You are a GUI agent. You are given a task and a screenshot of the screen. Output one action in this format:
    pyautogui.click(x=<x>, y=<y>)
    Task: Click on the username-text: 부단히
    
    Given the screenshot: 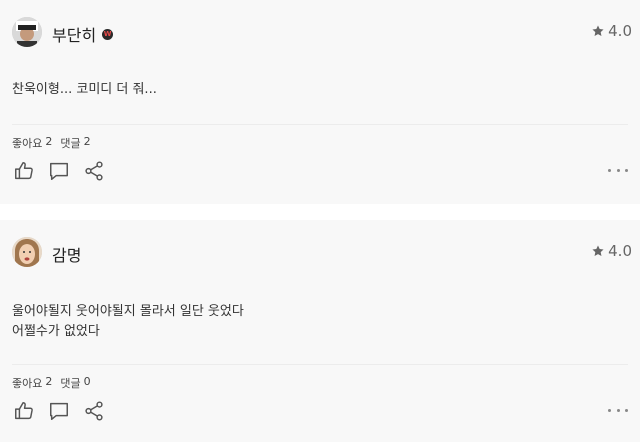 What is the action you would take?
    pyautogui.click(x=74, y=34)
    